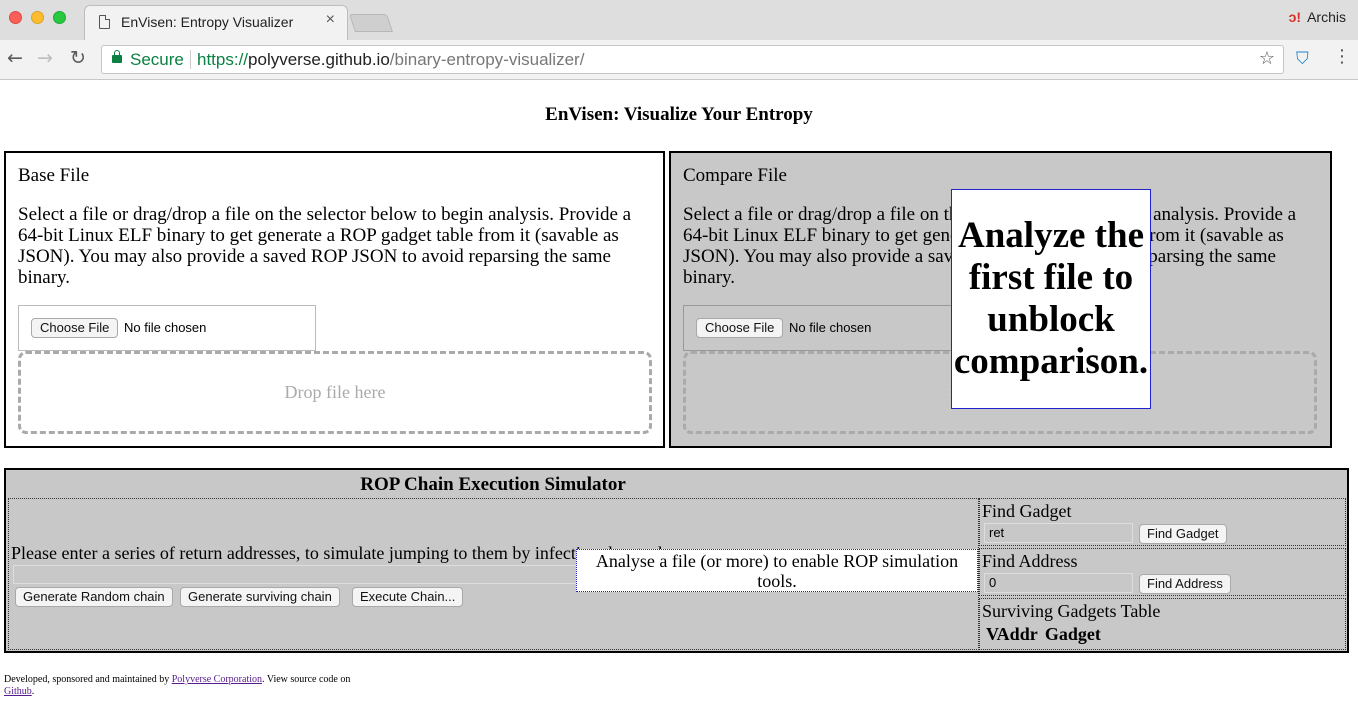 The image size is (1358, 714). Describe the element at coordinates (1058, 583) in the screenshot. I see `find-address-input: 0` at that location.